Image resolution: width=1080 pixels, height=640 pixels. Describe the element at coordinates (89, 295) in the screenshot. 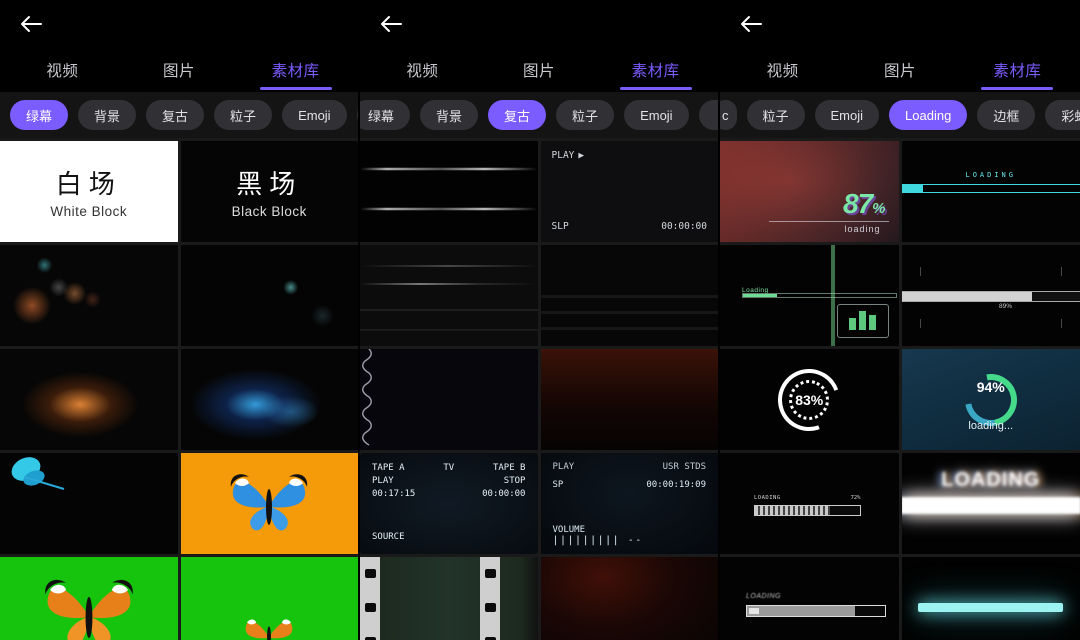

I see `tile-bokeh-orange` at that location.